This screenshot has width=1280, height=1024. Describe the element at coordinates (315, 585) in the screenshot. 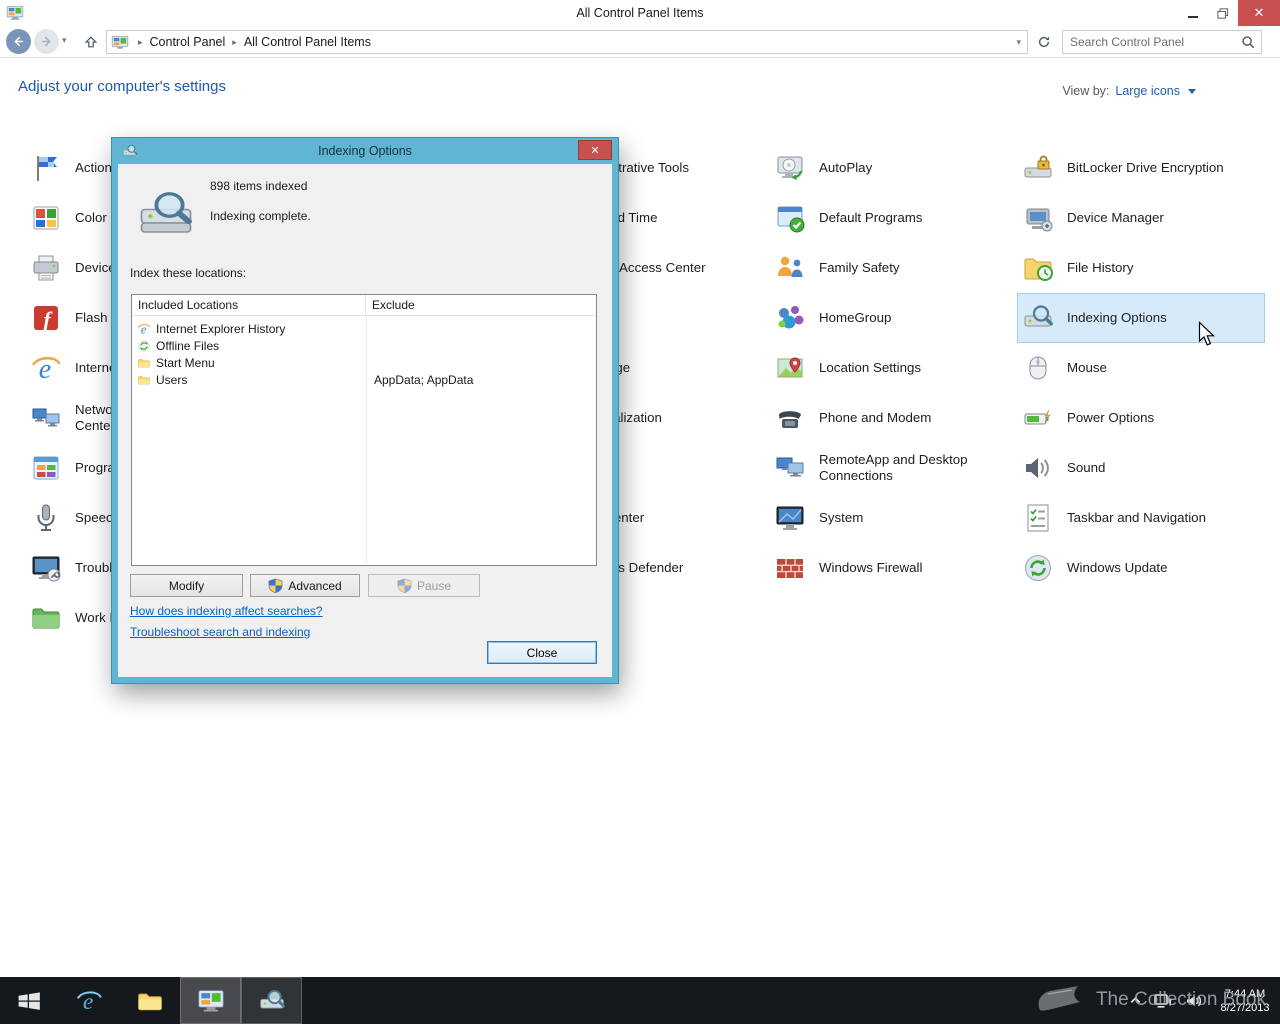

I see `advanced-button-label: Advanced` at that location.